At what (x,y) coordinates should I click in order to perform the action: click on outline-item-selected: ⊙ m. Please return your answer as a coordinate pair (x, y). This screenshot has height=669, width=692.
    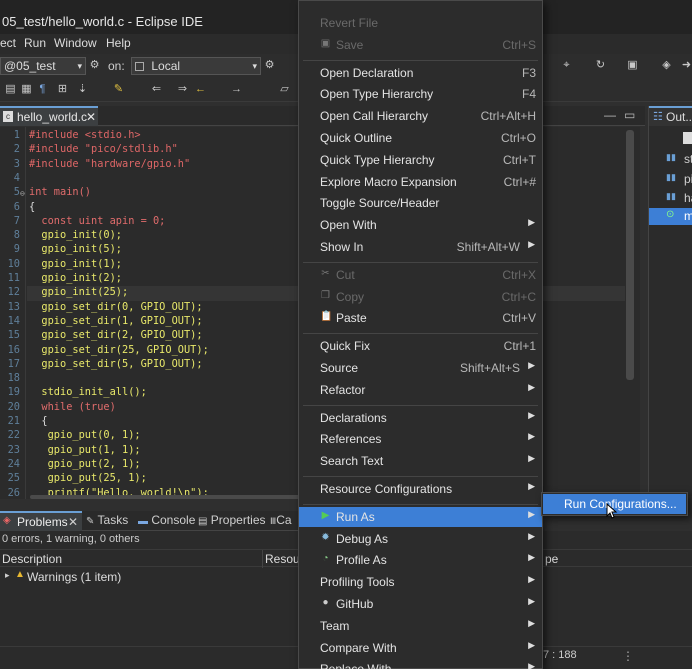
    Looking at the image, I should click on (670, 216).